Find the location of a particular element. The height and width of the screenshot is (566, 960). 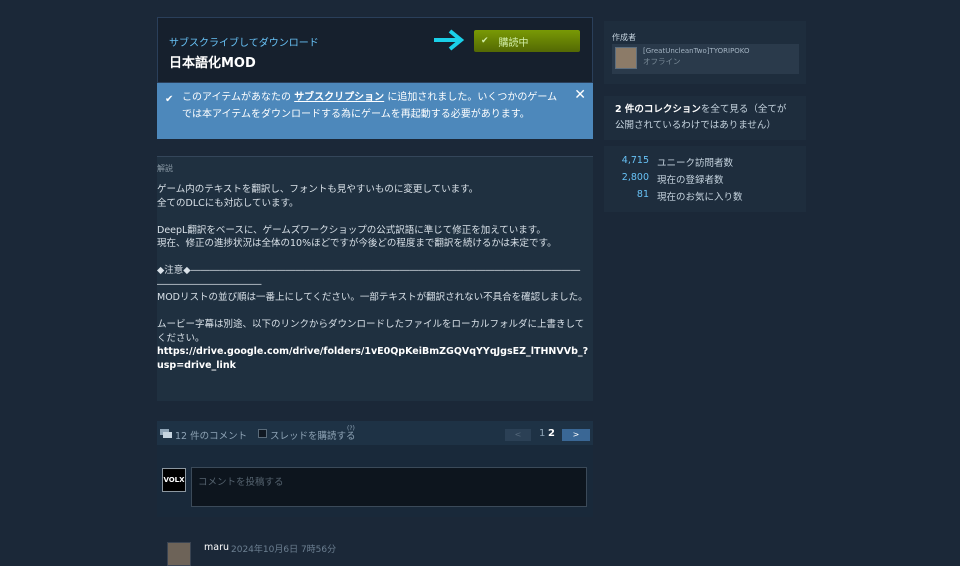

comment-count: 12 件のコメント is located at coordinates (211, 436).